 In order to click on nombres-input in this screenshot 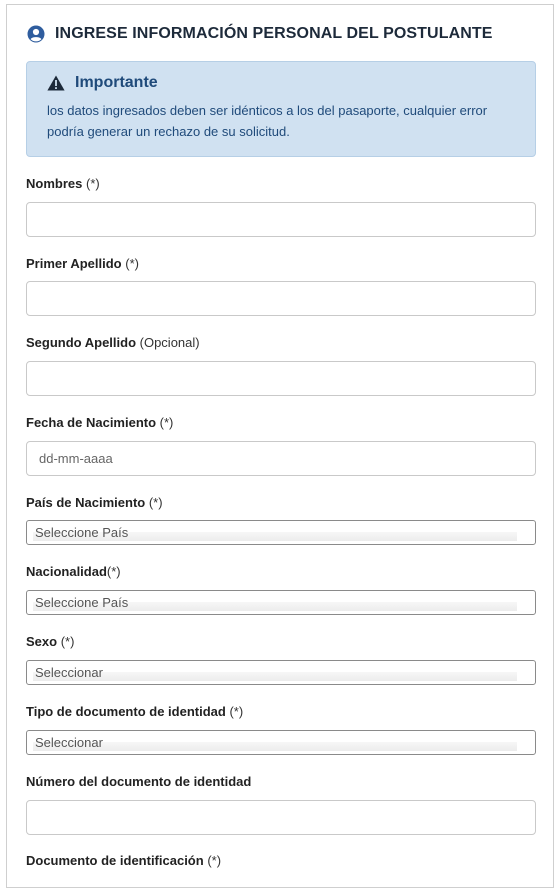, I will do `click(281, 219)`.